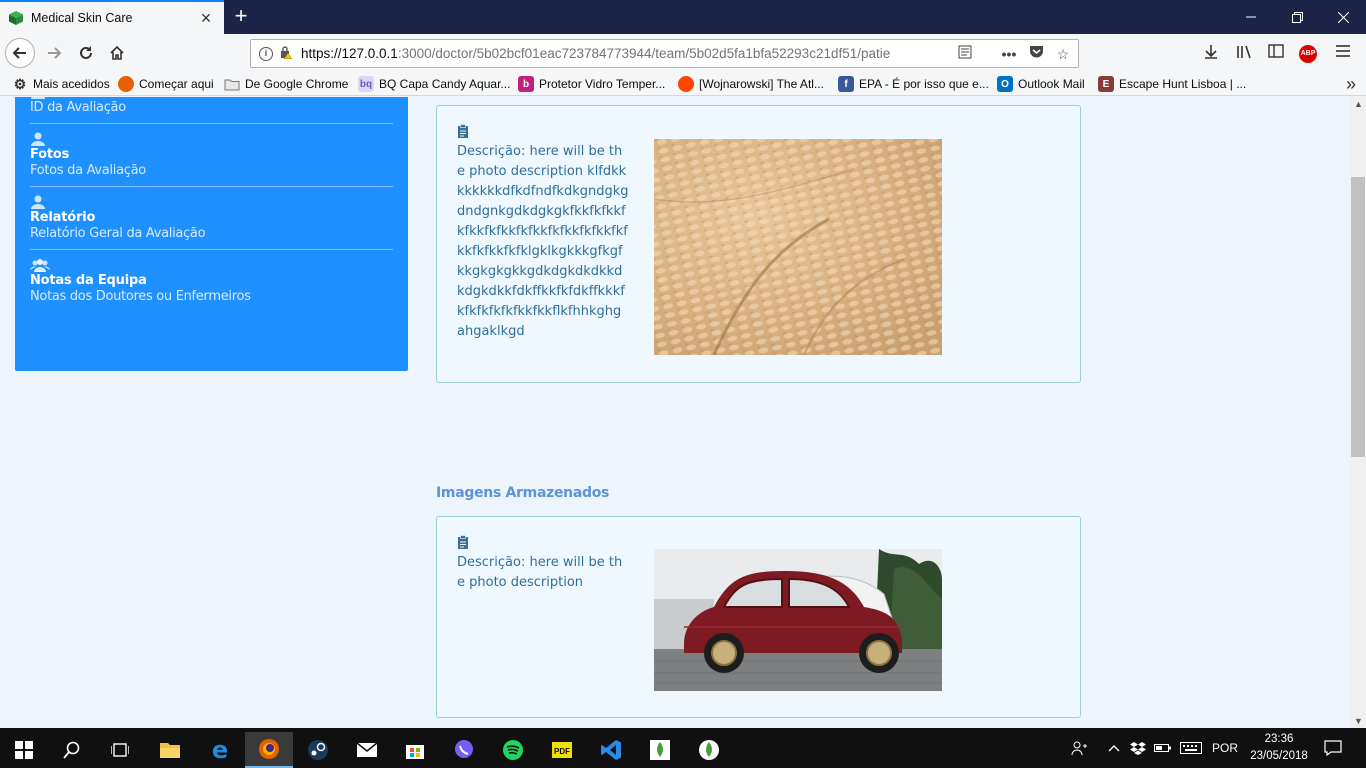  I want to click on clock-date: 23/05/2018, so click(1279, 756).